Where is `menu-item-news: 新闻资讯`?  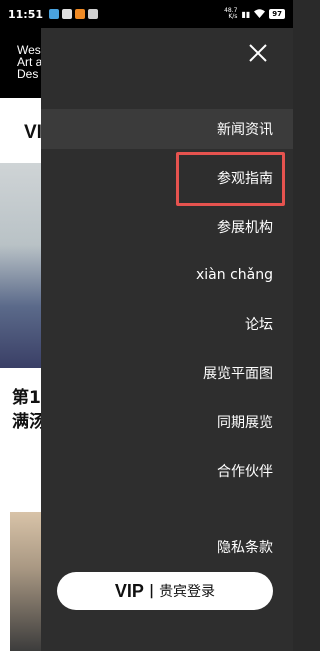 menu-item-news: 新闻资讯 is located at coordinates (167, 129).